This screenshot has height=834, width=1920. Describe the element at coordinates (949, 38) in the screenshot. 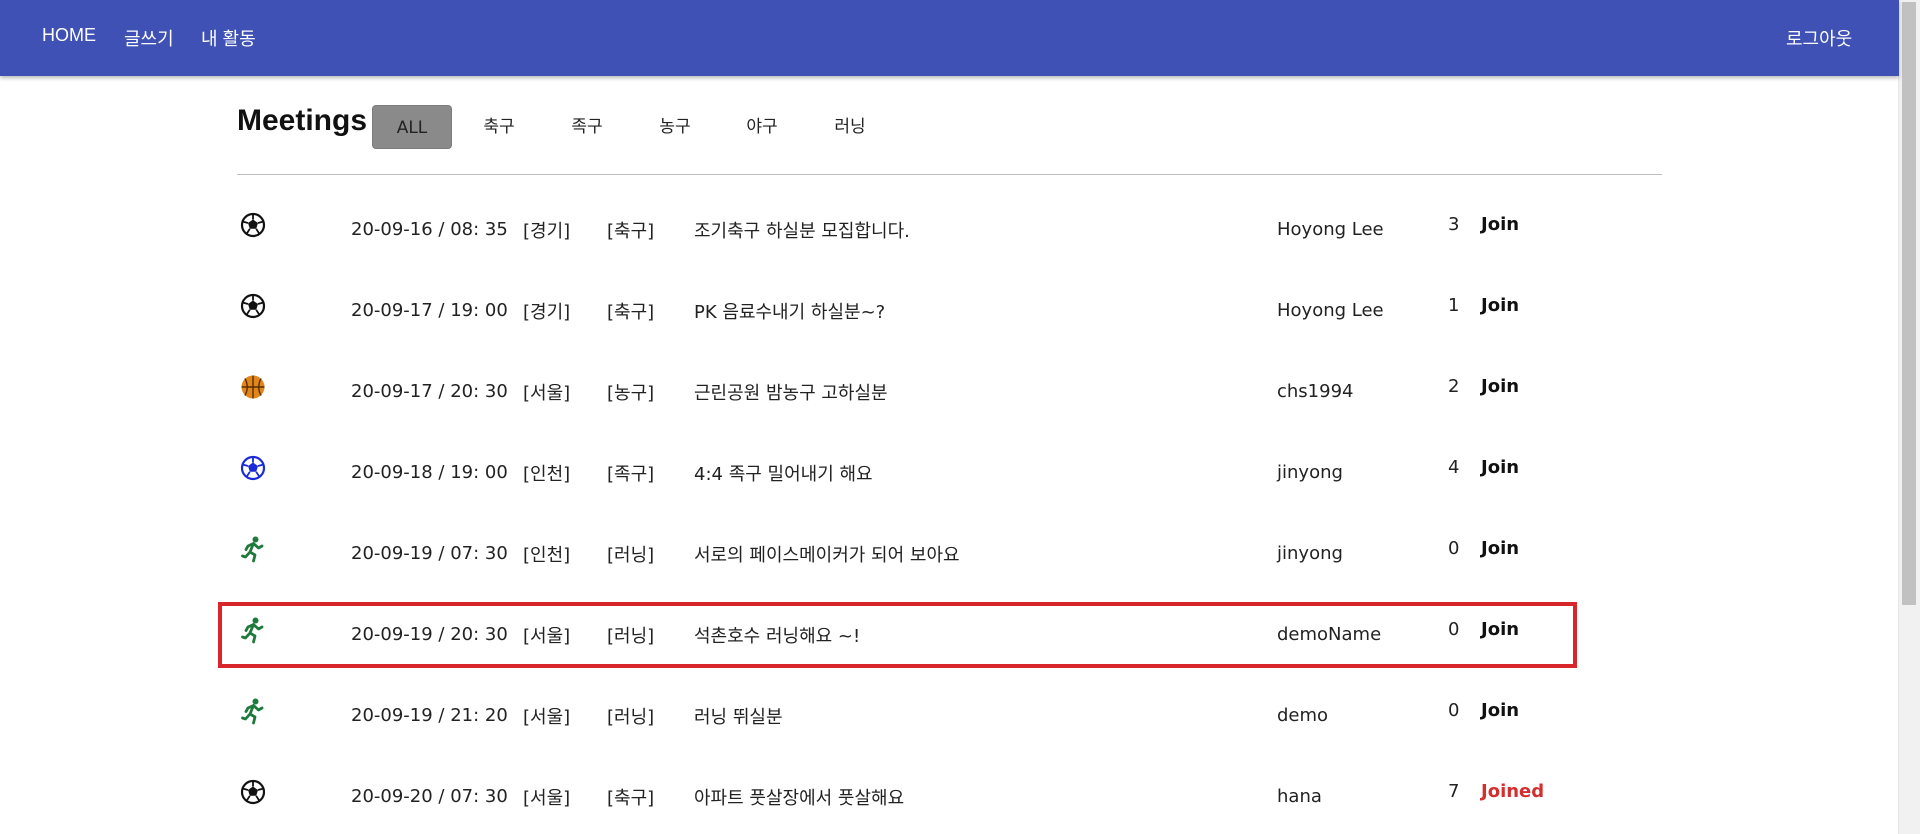

I see `top-app-bar: HOME 글쓰기 내 활동 로그아웃` at that location.